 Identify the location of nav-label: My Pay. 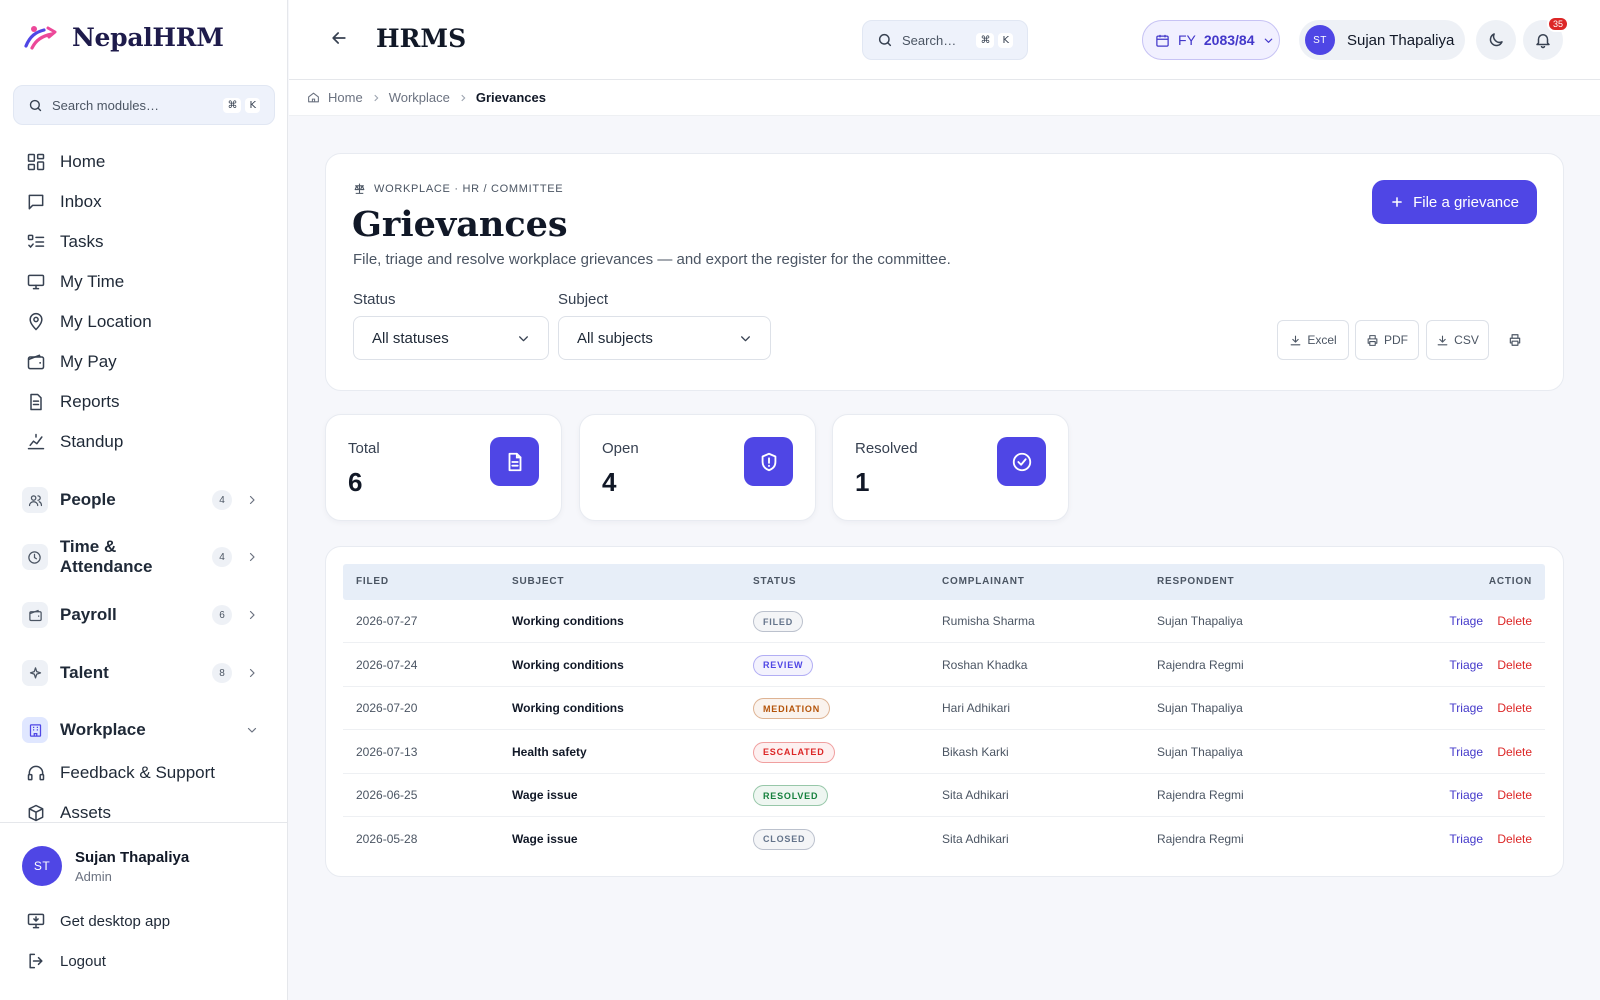
(88, 361).